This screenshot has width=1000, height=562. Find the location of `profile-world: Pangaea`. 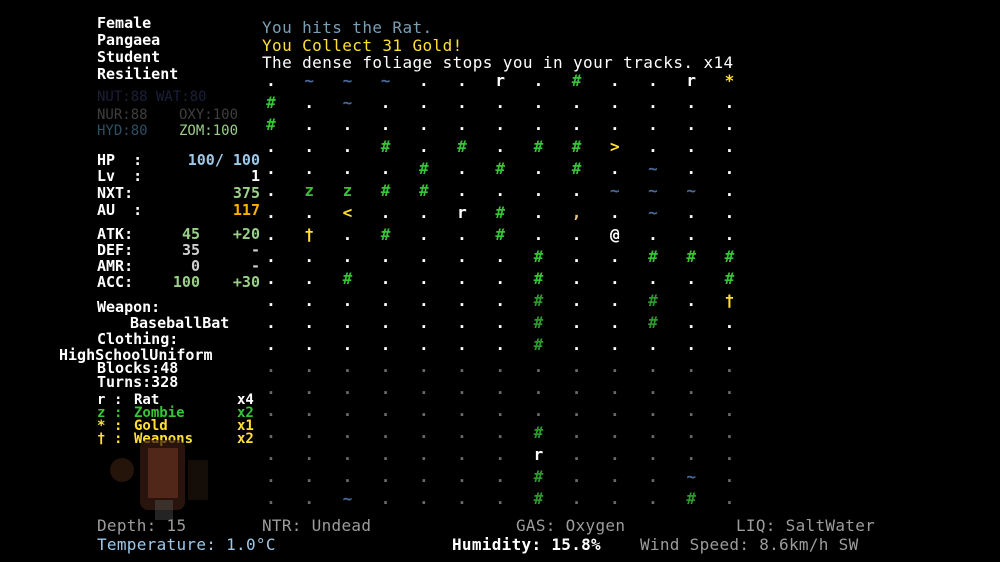

profile-world: Pangaea is located at coordinates (129, 40).